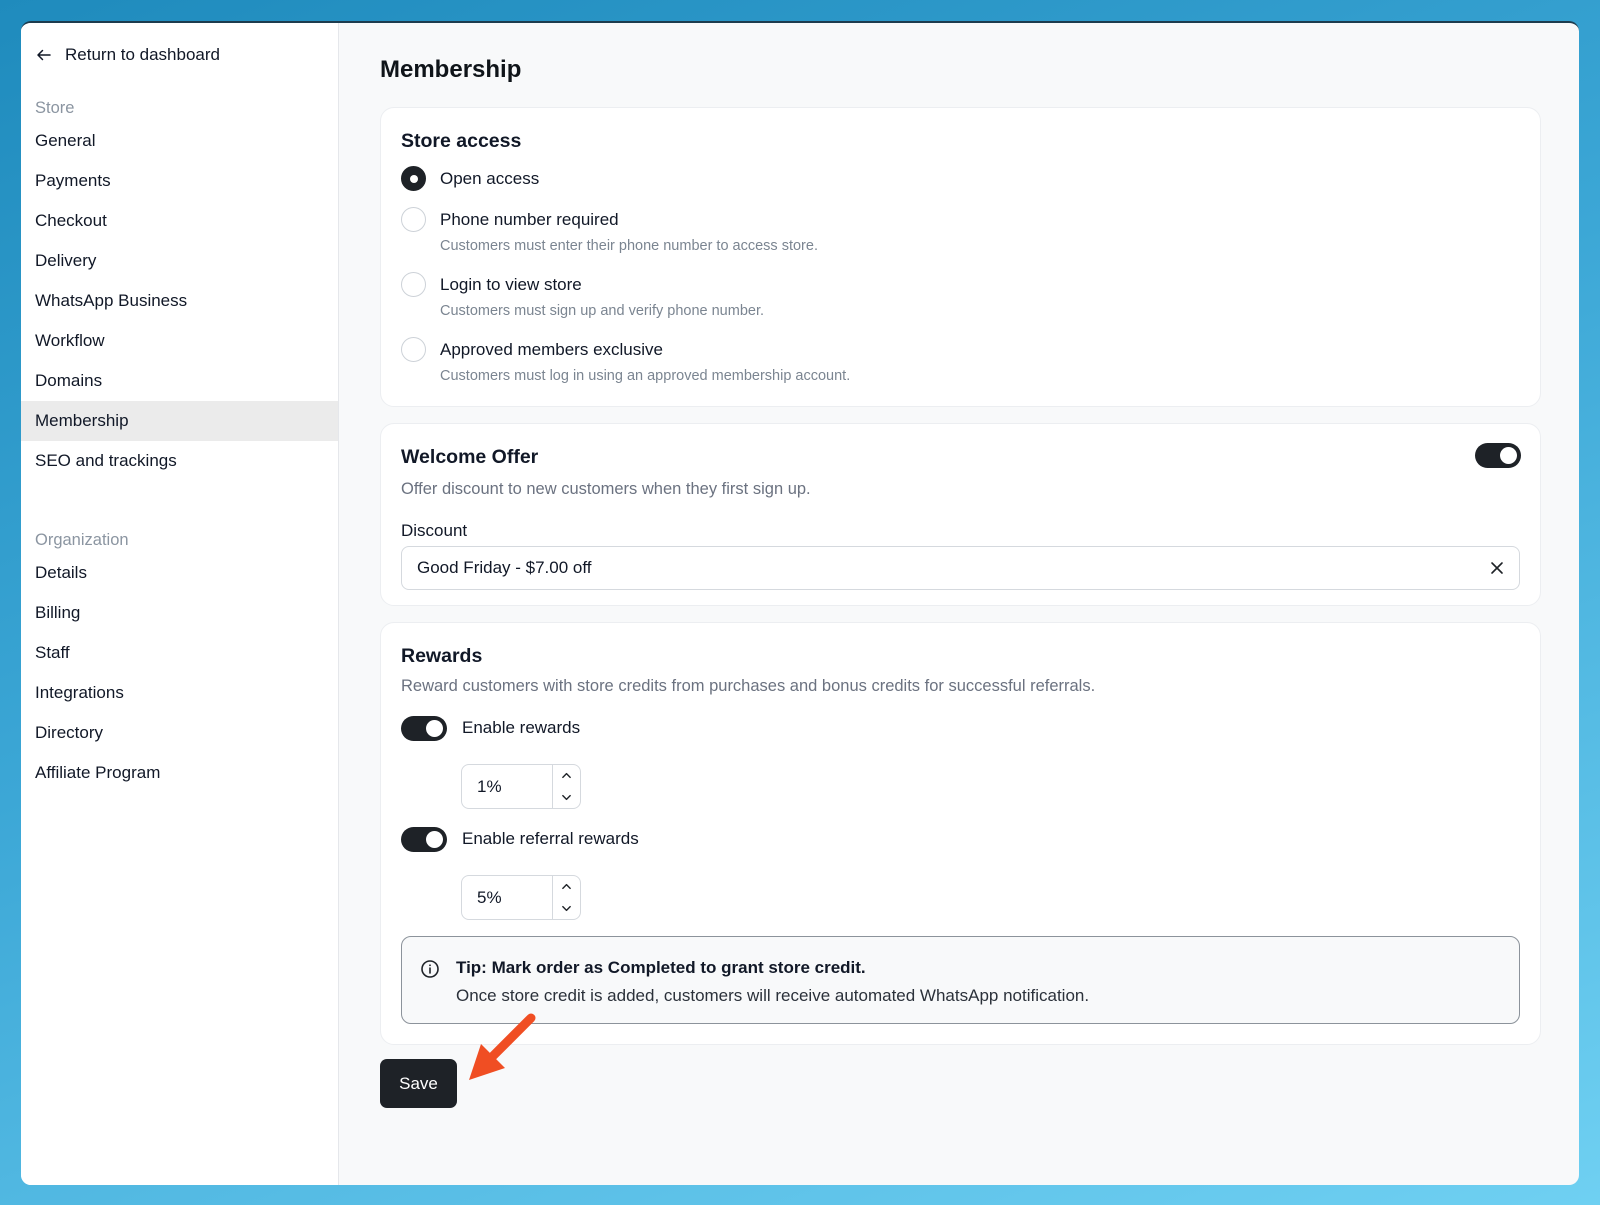 Image resolution: width=1600 pixels, height=1205 pixels. I want to click on sidebar-item-billing: Billing, so click(179, 613).